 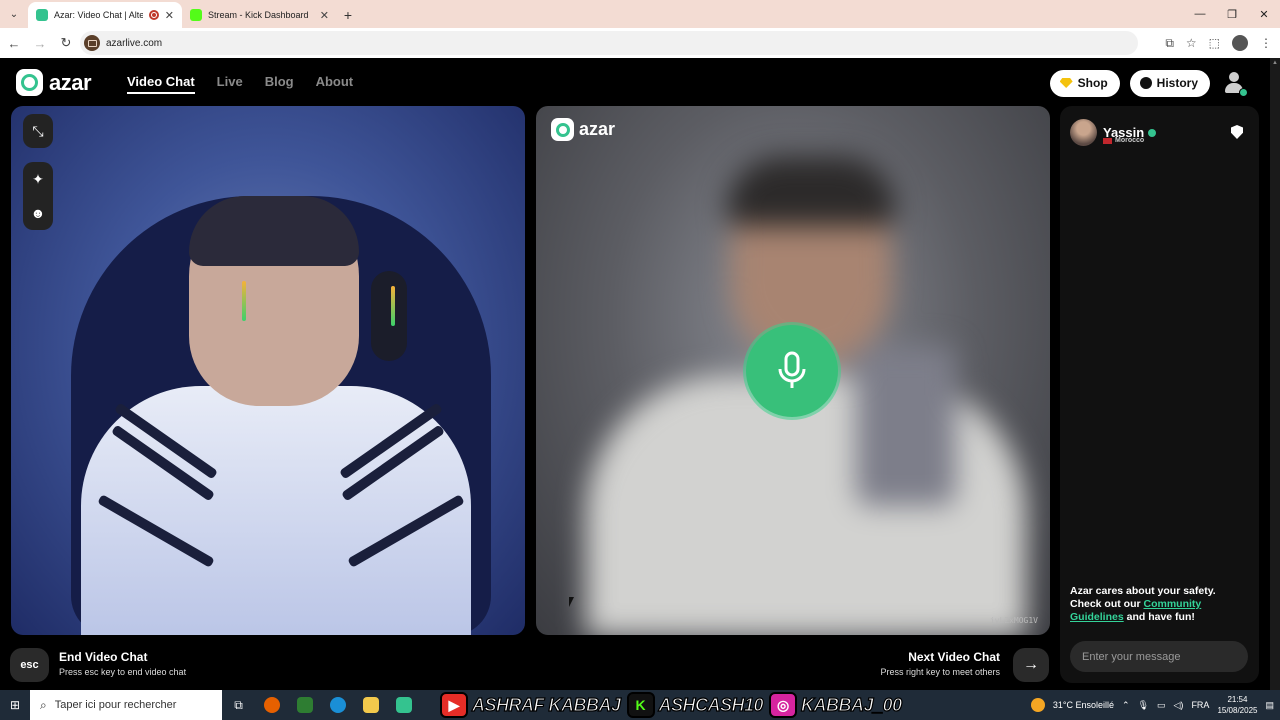 What do you see at coordinates (29, 665) in the screenshot?
I see `end-chat-button: esc` at bounding box center [29, 665].